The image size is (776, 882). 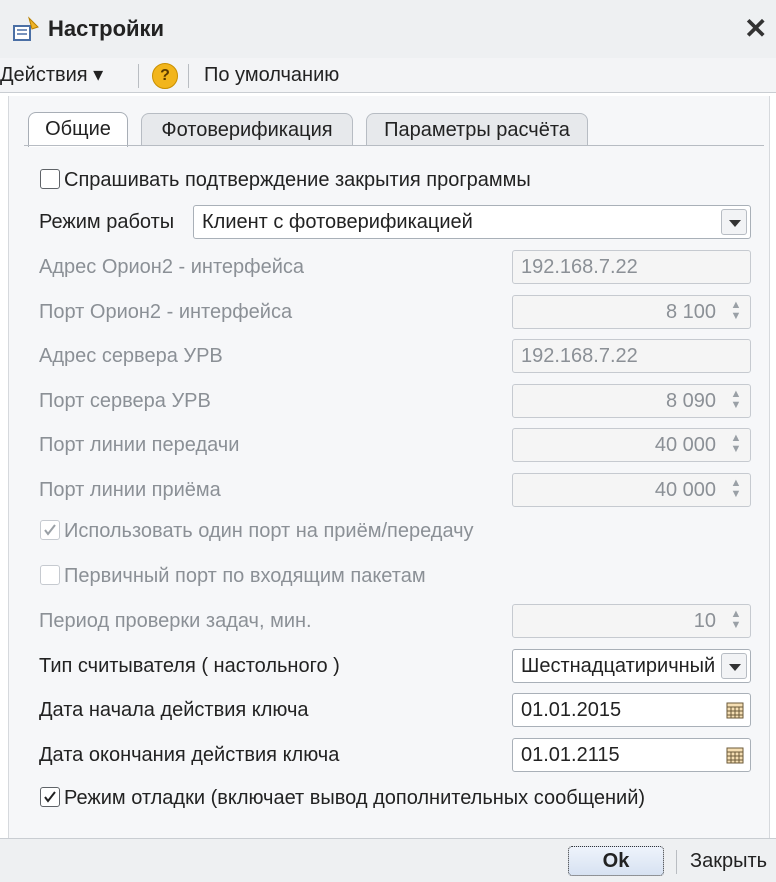 I want to click on key-end-value: 01.01.2115, so click(x=570, y=755).